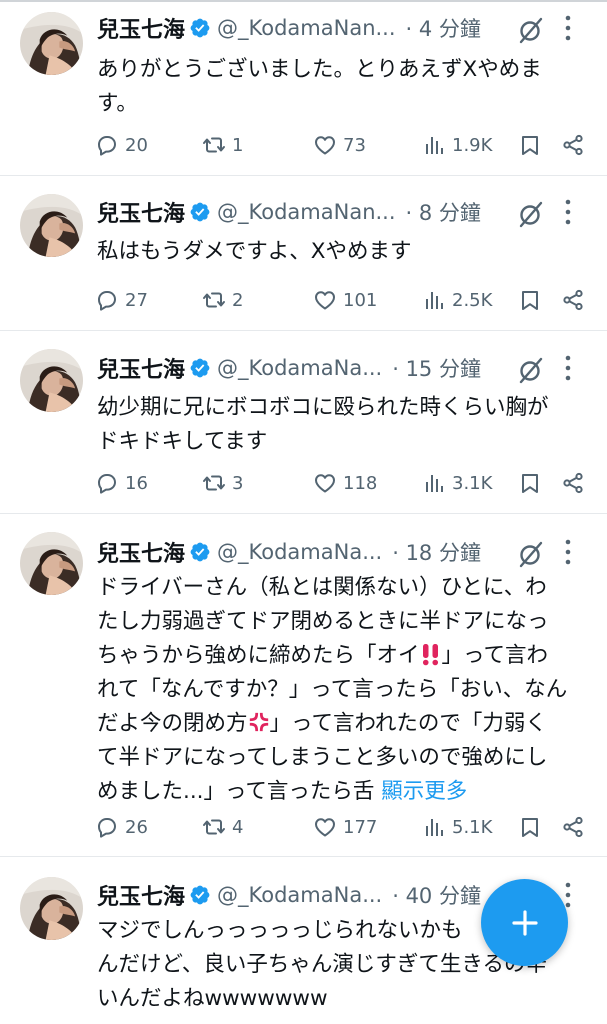 Image resolution: width=607 pixels, height=1024 pixels. I want to click on retweet-count: 2, so click(238, 300).